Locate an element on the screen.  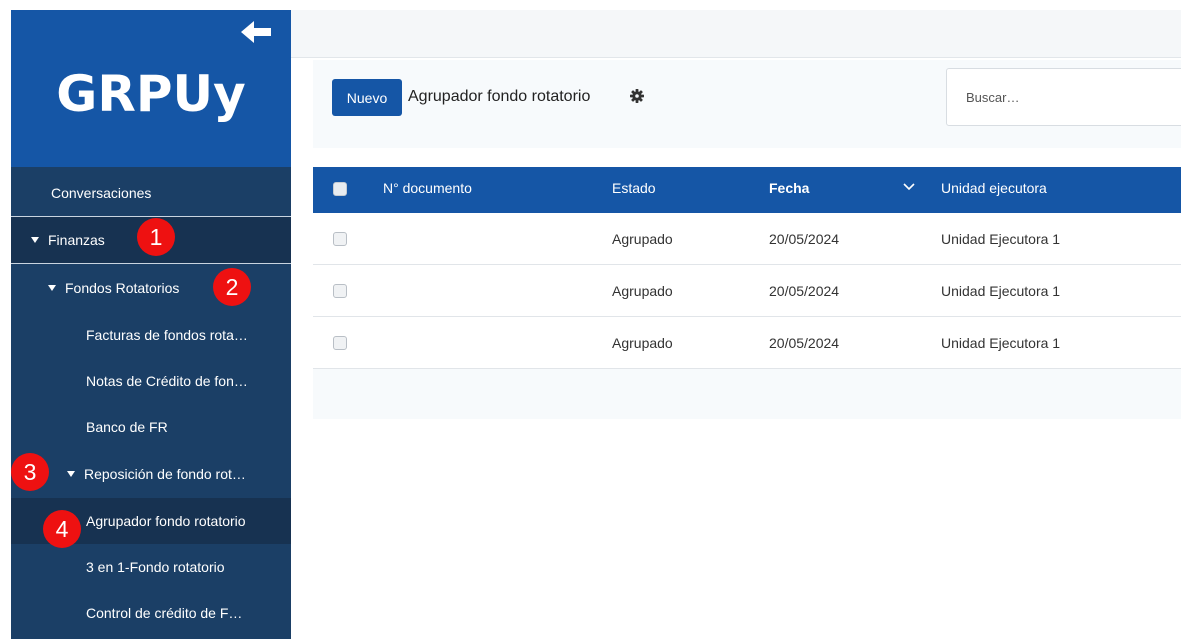
top-bar is located at coordinates (736, 34).